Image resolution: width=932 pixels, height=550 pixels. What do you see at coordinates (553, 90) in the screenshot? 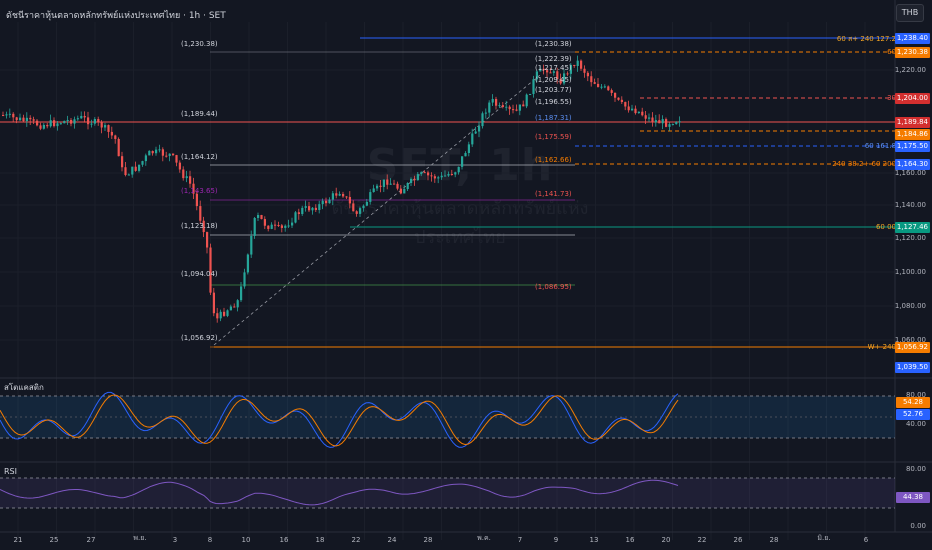
I see `fib-label: (1,203.77)` at bounding box center [553, 90].